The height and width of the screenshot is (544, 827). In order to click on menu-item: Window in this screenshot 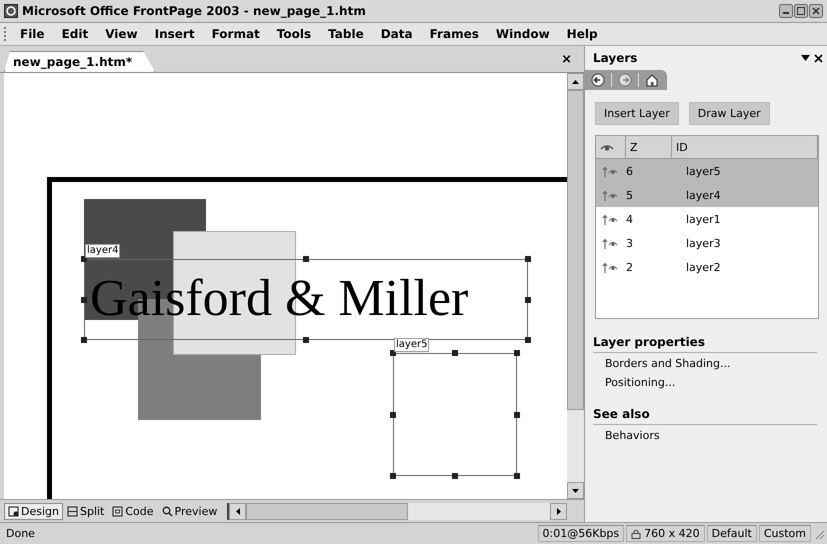, I will do `click(522, 34)`.